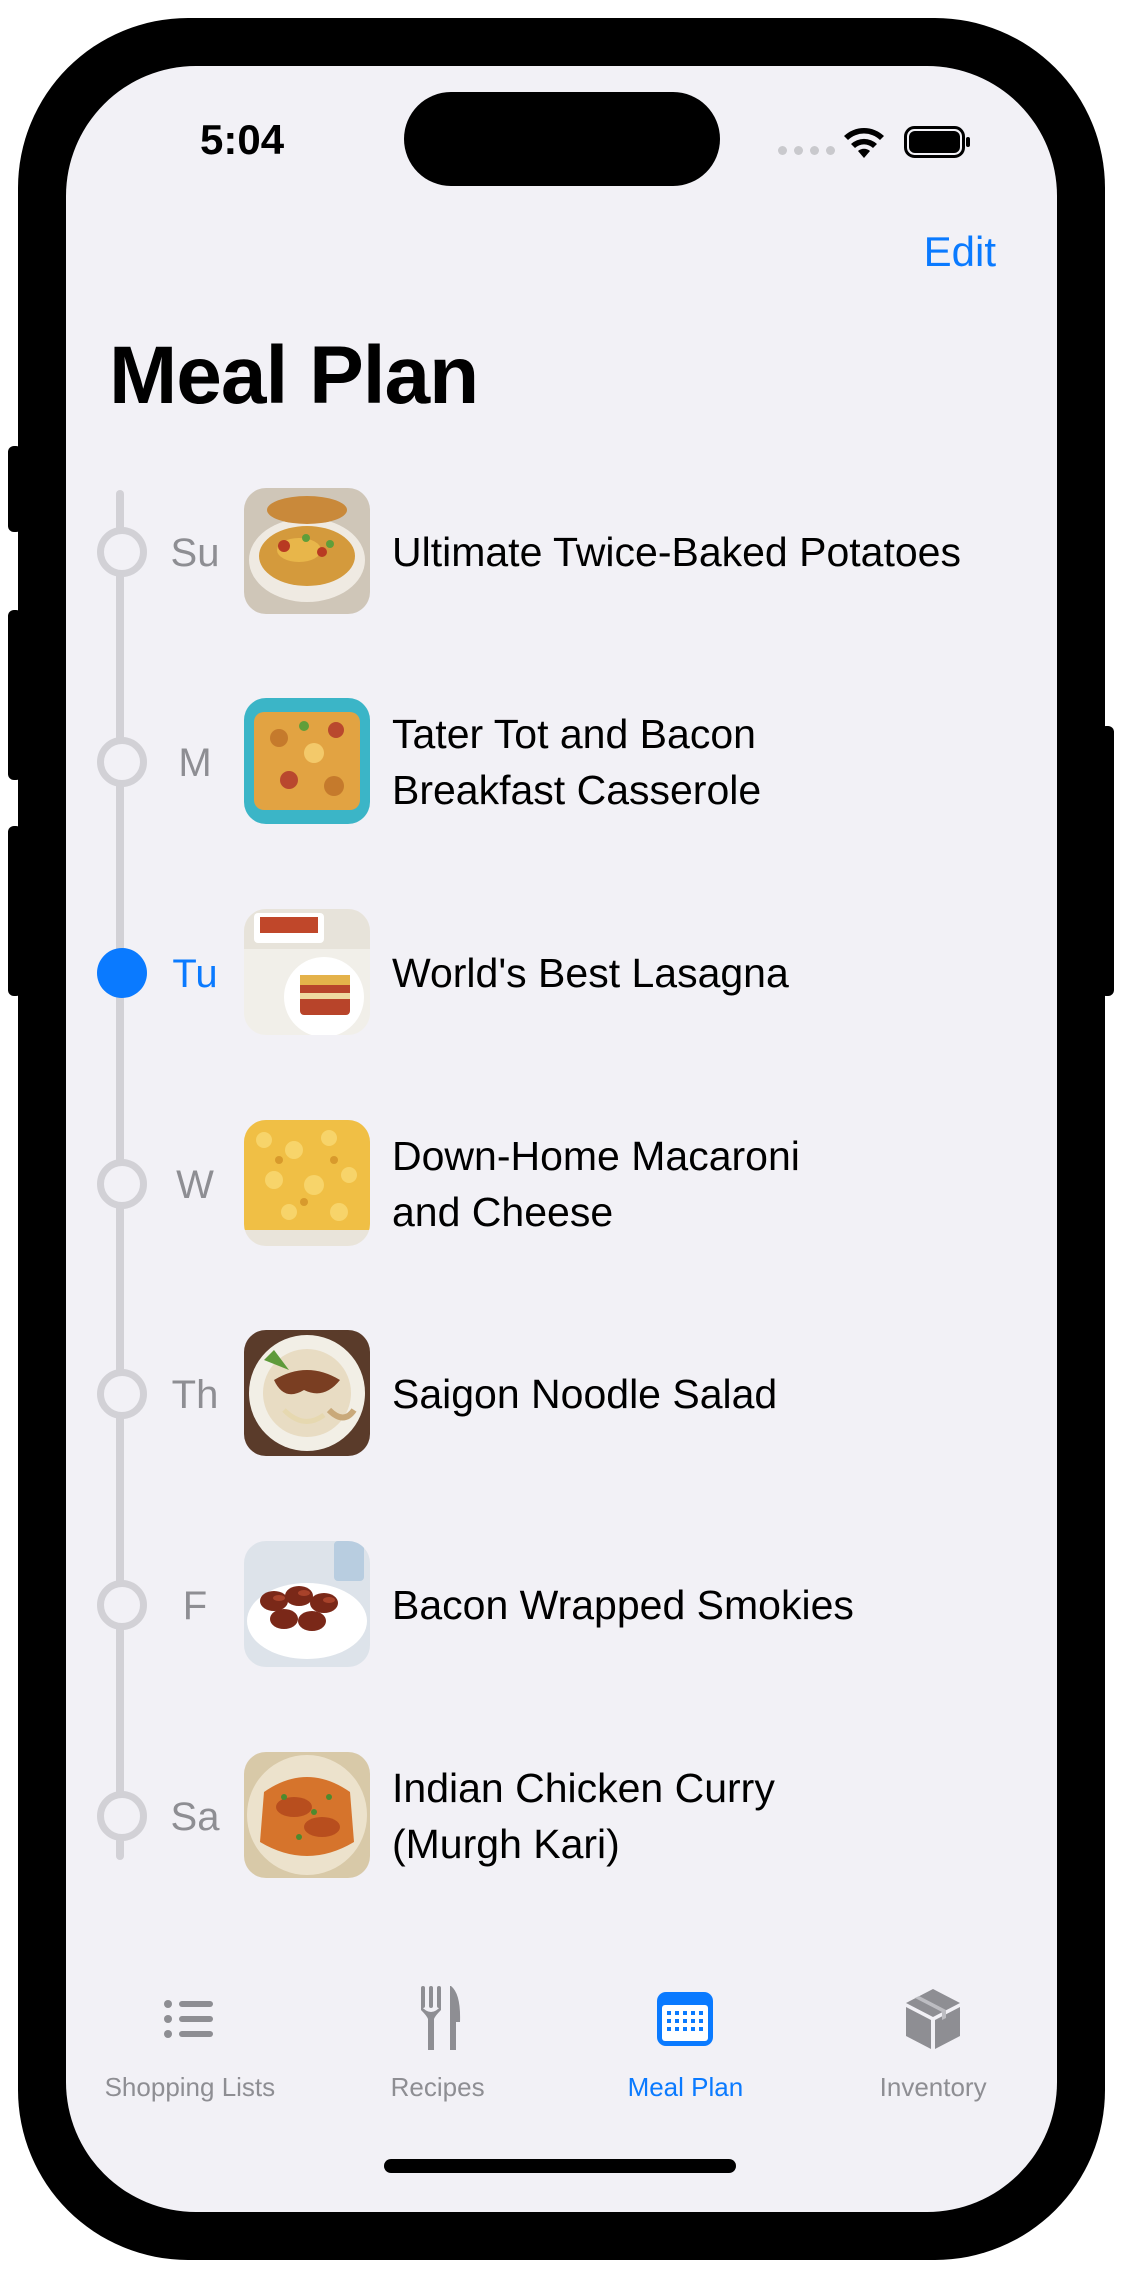  I want to click on day-label: Su, so click(195, 553).